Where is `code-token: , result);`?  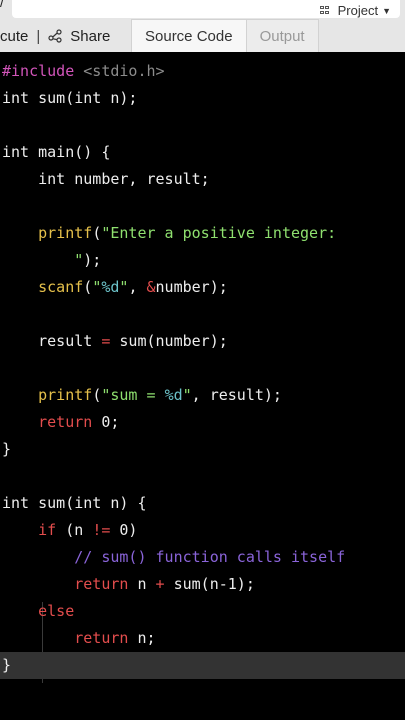 code-token: , result); is located at coordinates (236, 395).